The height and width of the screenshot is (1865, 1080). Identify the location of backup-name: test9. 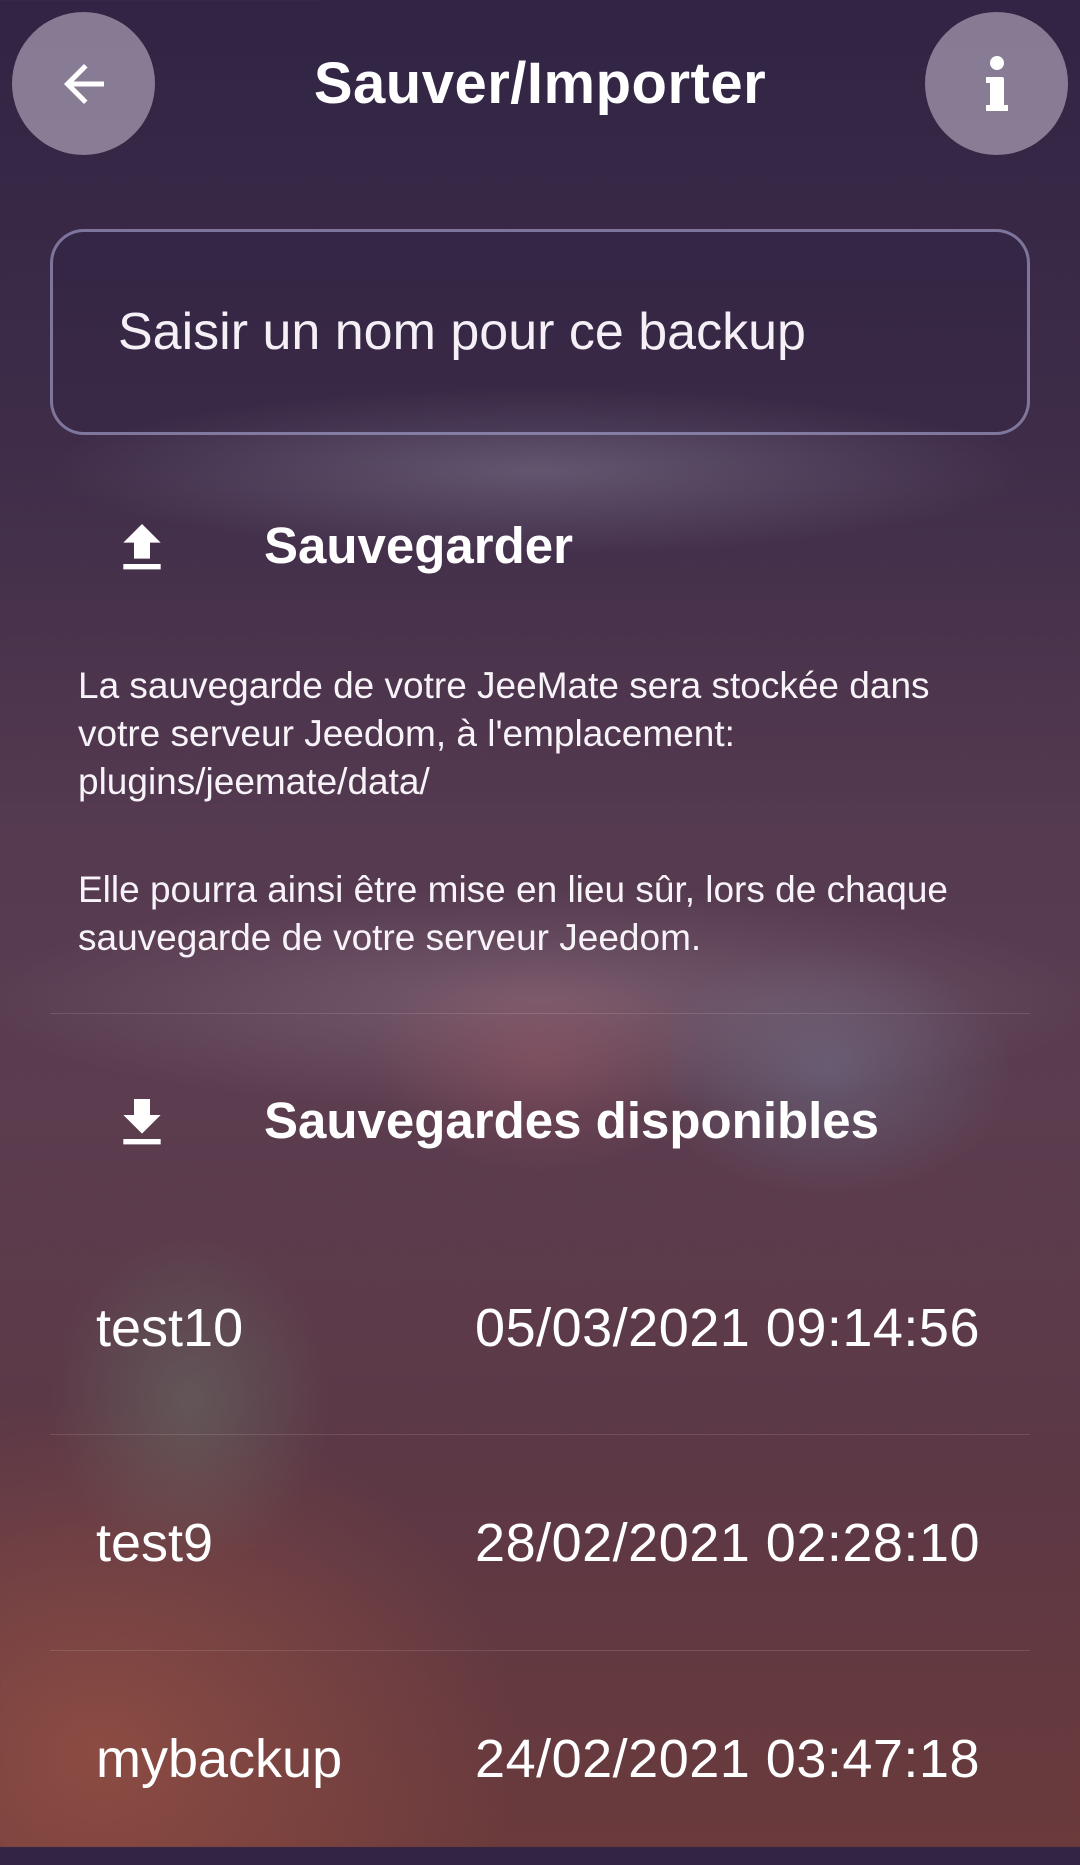
(155, 1543).